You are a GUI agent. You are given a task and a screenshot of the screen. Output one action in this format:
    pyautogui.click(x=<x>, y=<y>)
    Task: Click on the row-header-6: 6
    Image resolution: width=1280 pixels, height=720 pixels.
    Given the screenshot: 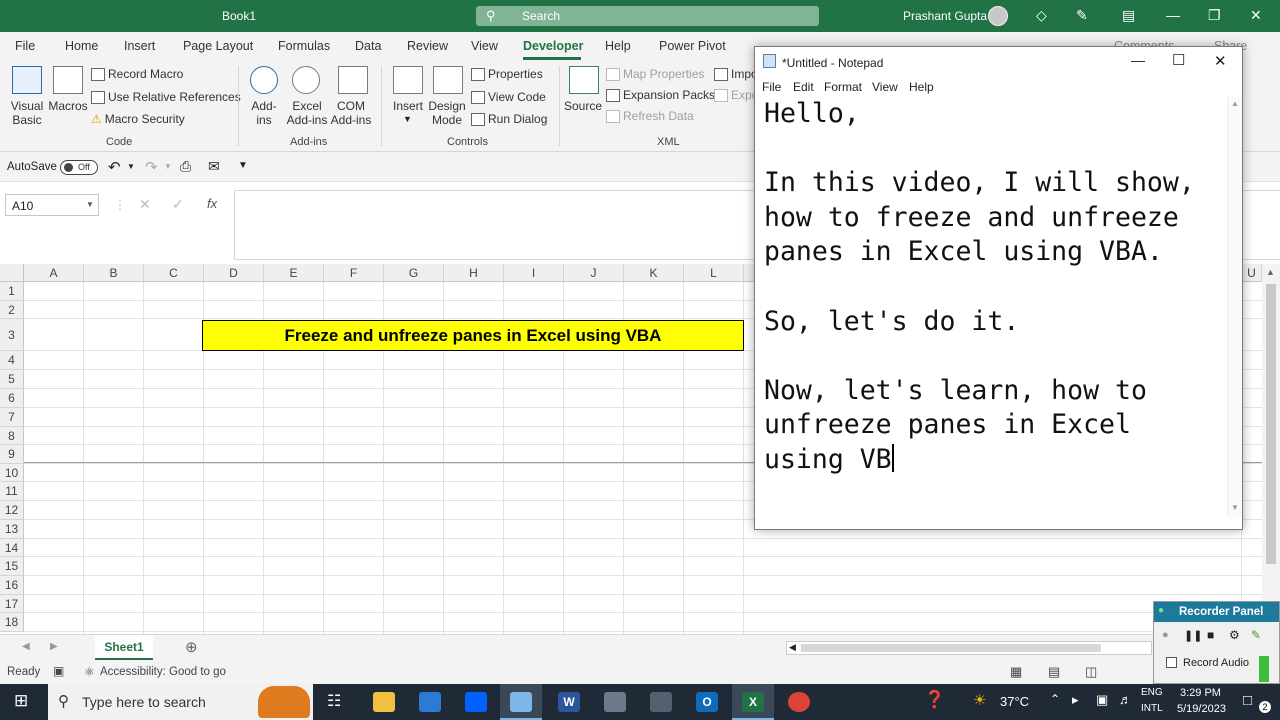 What is the action you would take?
    pyautogui.click(x=12, y=398)
    